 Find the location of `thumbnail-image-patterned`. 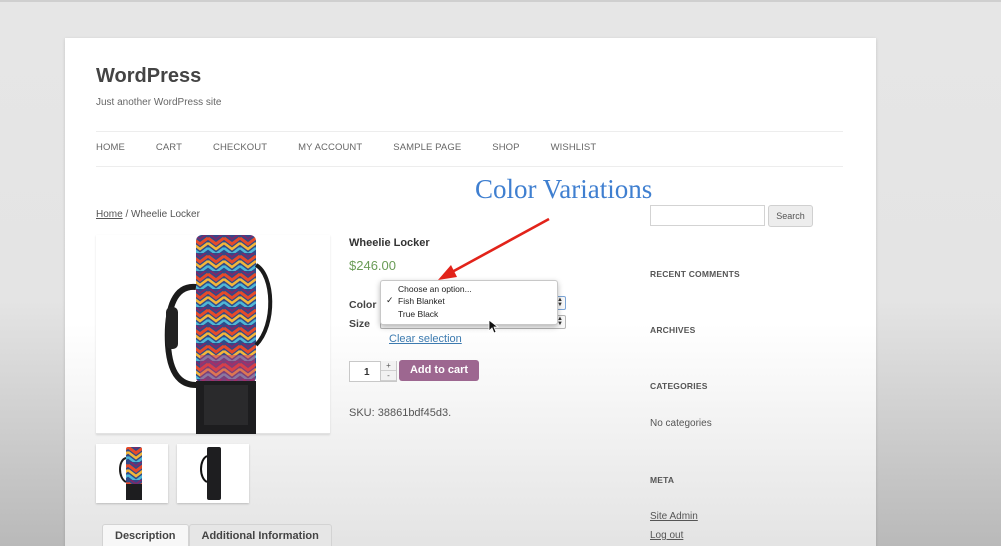

thumbnail-image-patterned is located at coordinates (130, 473).